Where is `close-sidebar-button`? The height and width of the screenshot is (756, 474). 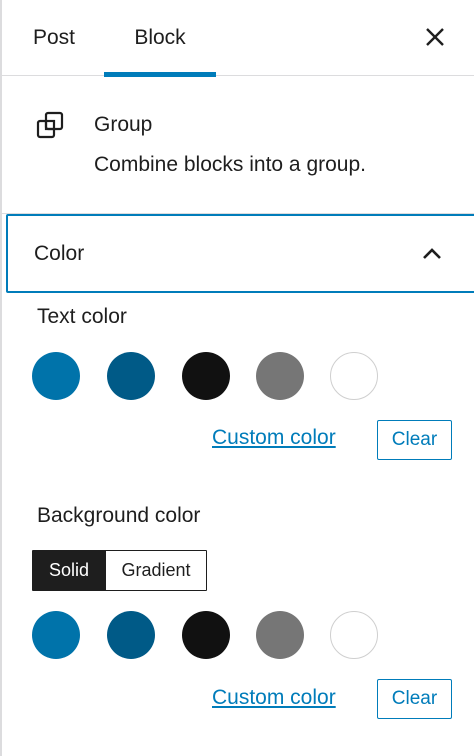 close-sidebar-button is located at coordinates (435, 37).